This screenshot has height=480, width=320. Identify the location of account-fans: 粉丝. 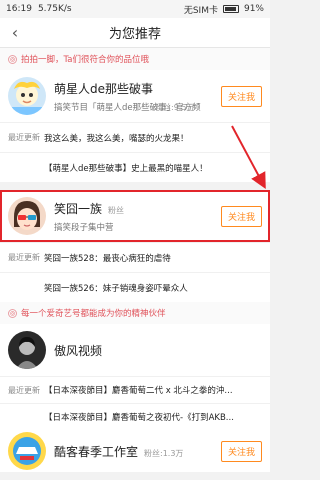
(116, 210).